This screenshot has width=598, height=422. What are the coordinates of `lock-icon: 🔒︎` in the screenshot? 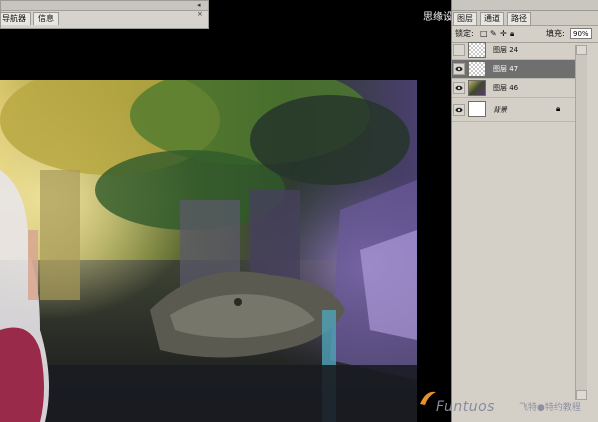 It's located at (558, 108).